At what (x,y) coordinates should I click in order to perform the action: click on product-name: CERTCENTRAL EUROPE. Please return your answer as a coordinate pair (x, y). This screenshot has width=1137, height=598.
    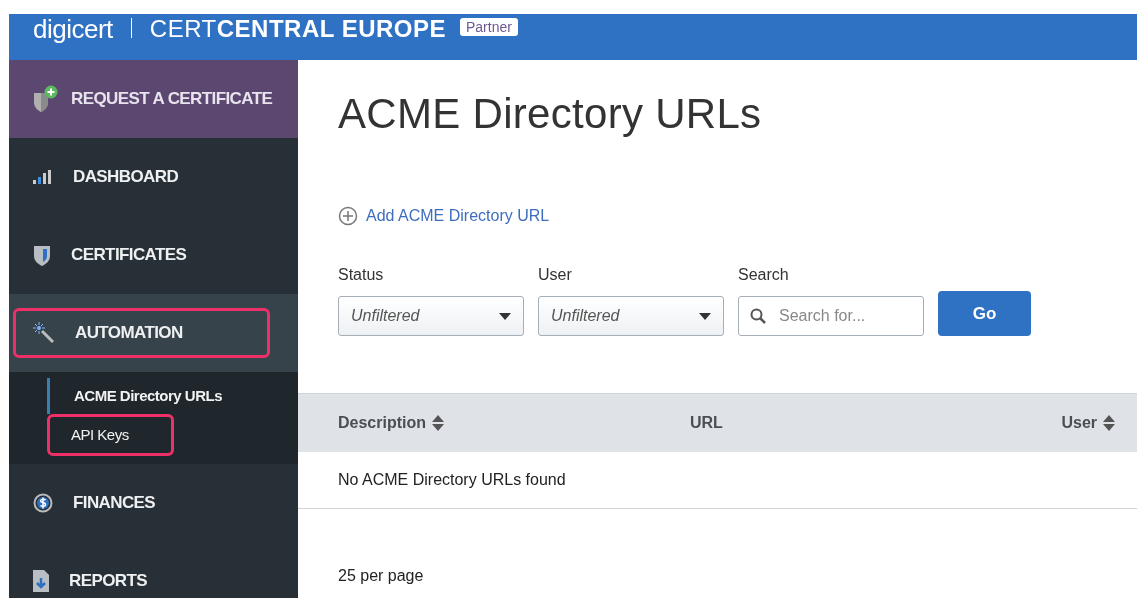
    Looking at the image, I should click on (297, 29).